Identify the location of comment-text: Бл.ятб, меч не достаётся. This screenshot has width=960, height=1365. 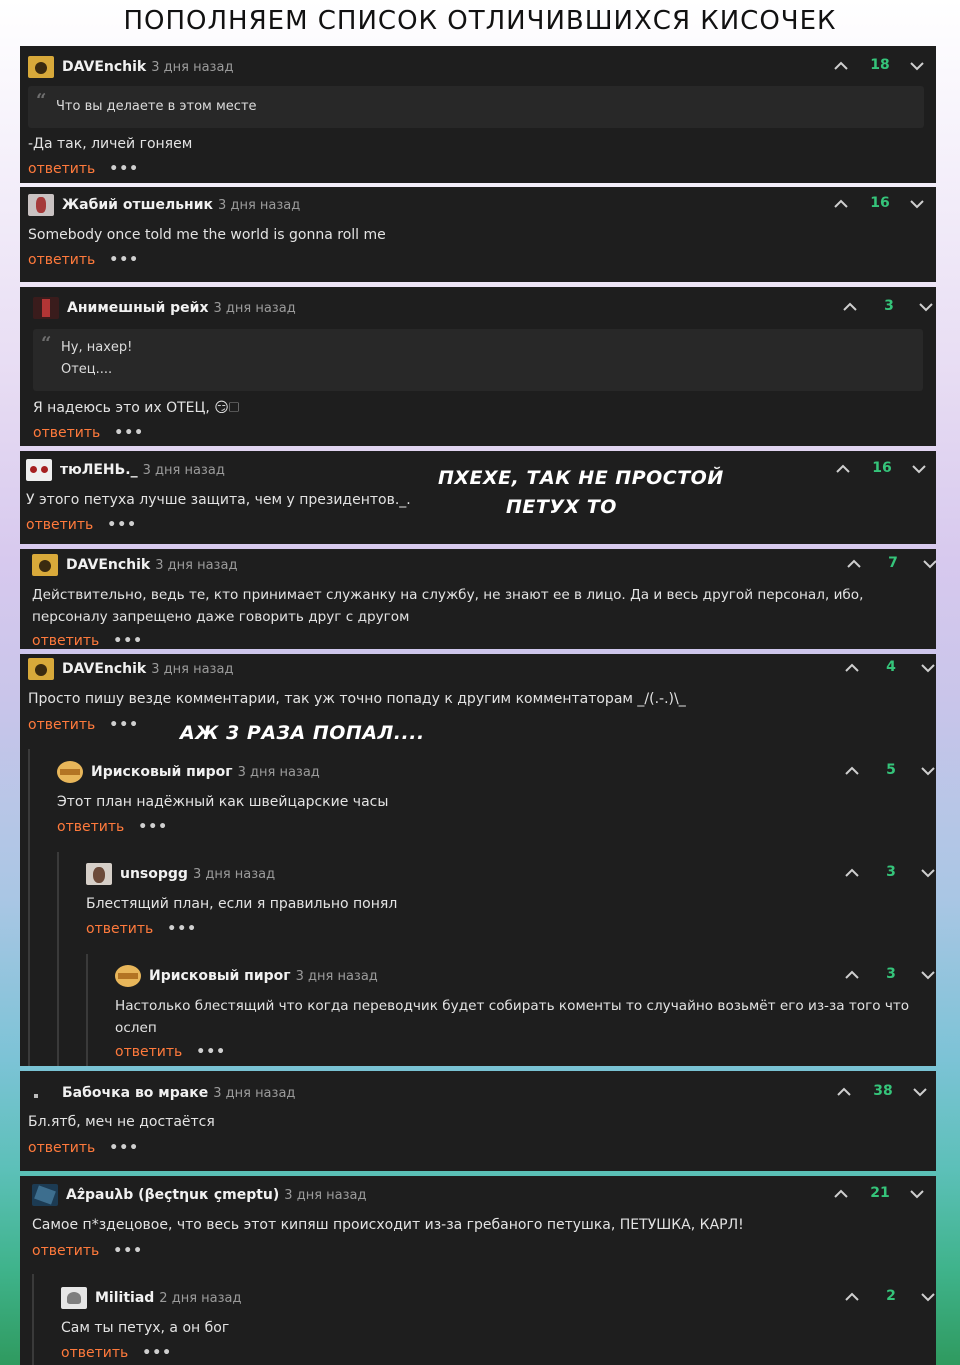
(121, 1122).